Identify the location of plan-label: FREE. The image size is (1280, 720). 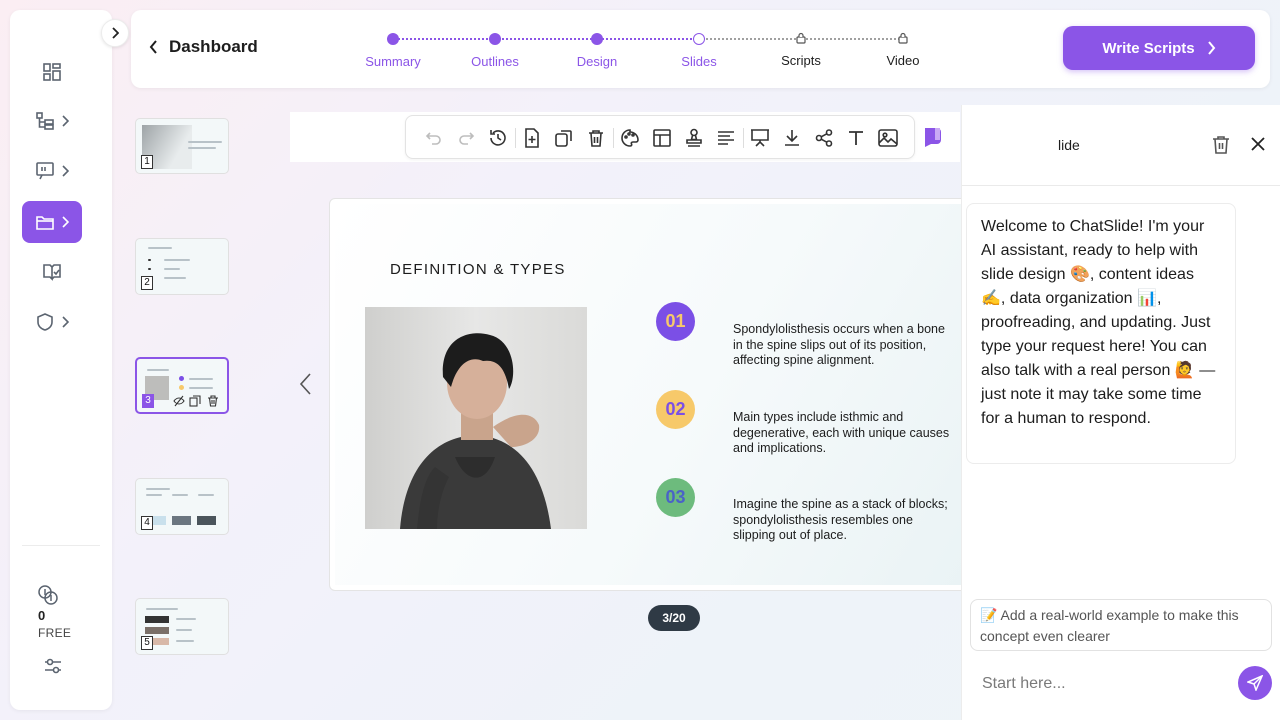
(55, 633).